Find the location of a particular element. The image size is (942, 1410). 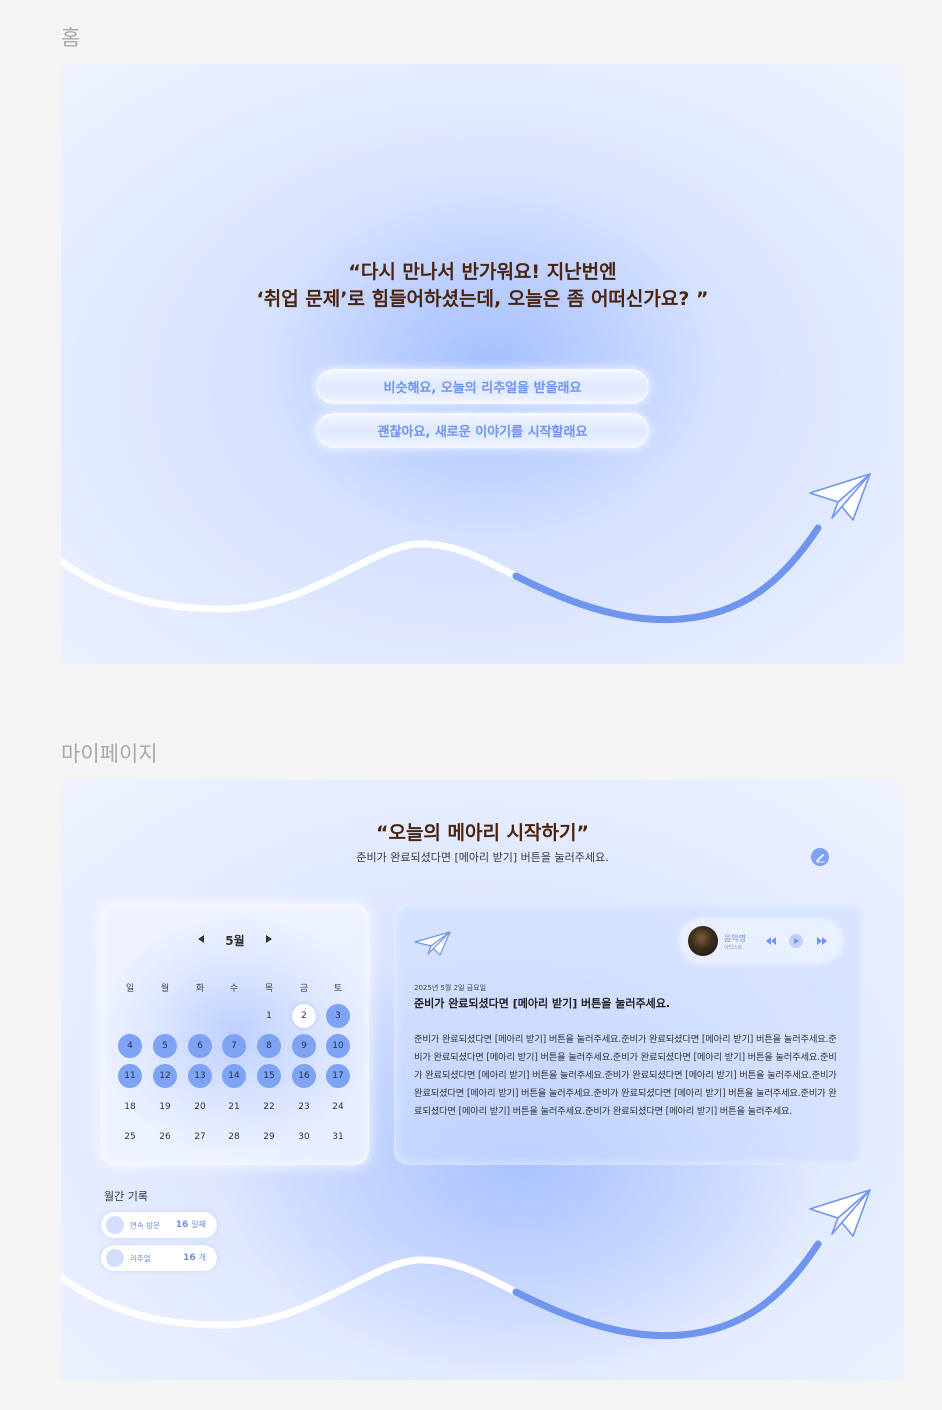

edit-icon is located at coordinates (819, 857).